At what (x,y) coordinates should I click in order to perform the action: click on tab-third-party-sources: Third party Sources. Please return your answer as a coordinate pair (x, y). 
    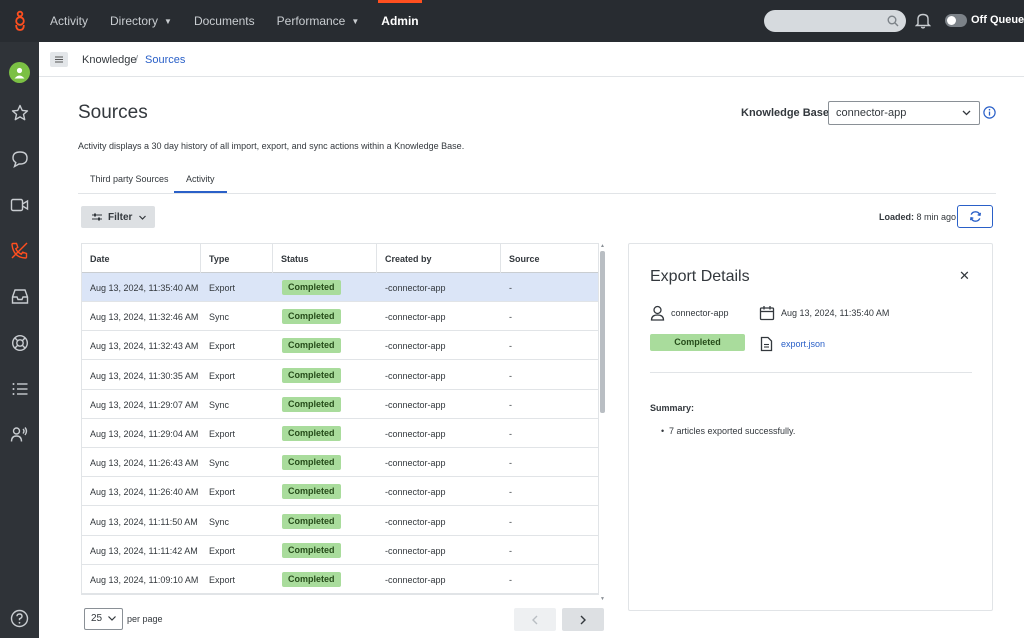
    Looking at the image, I should click on (129, 179).